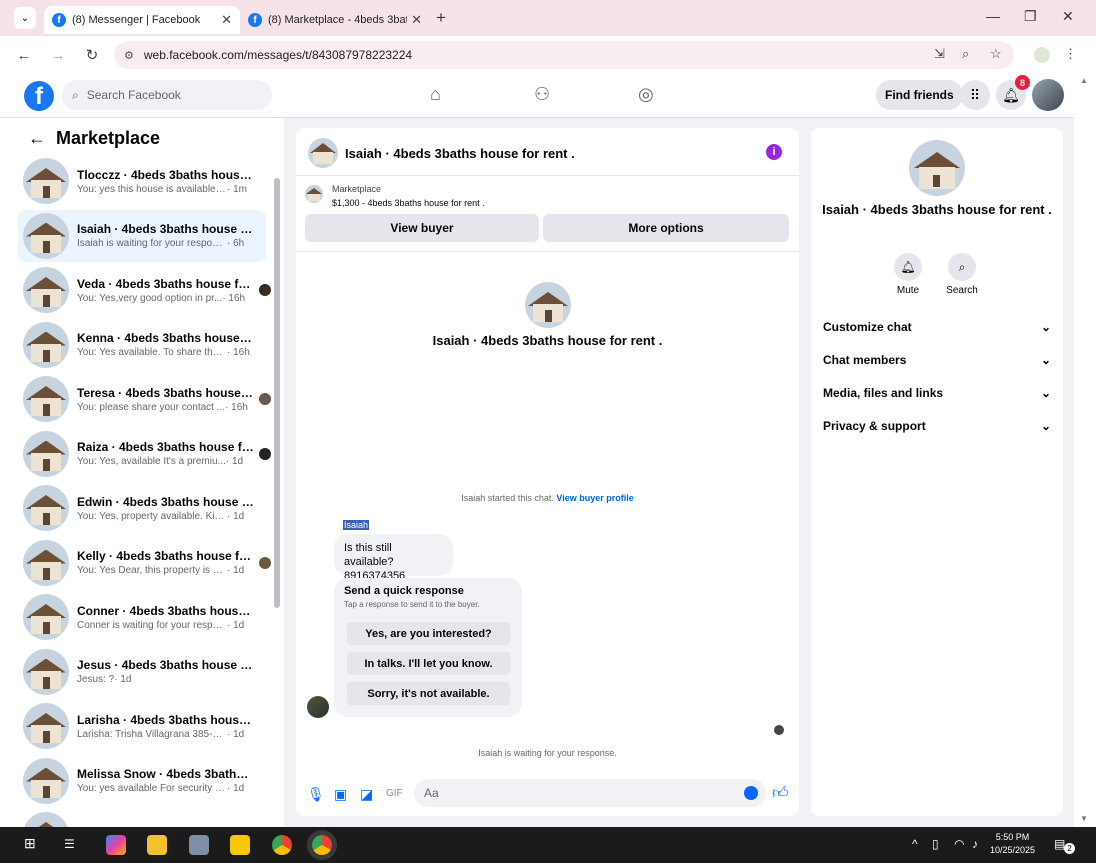  I want to click on chrome-icon, so click(282, 845).